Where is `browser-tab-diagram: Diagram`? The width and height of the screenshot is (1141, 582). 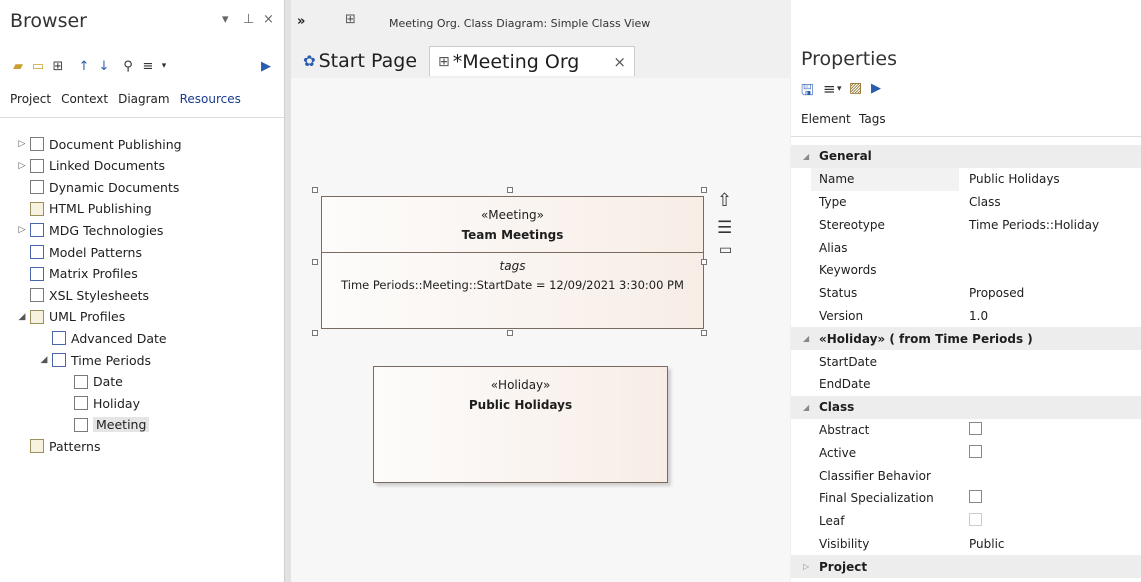
browser-tab-diagram: Diagram is located at coordinates (144, 99).